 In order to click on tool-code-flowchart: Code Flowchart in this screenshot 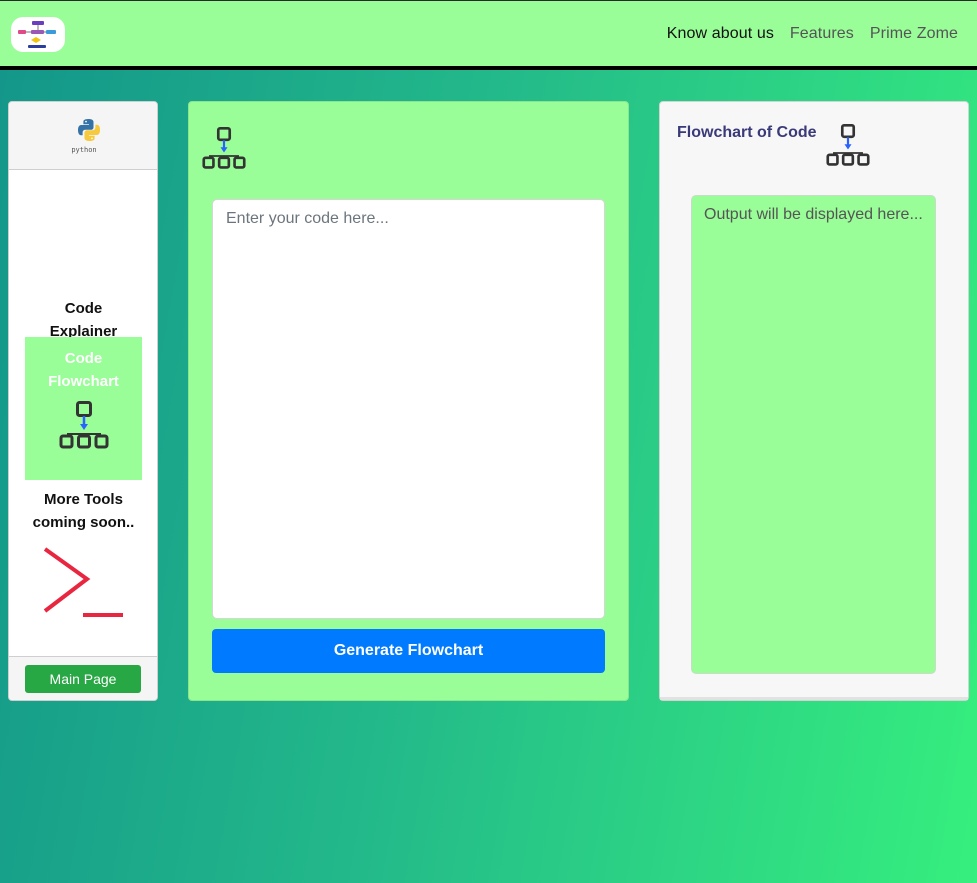, I will do `click(83, 408)`.